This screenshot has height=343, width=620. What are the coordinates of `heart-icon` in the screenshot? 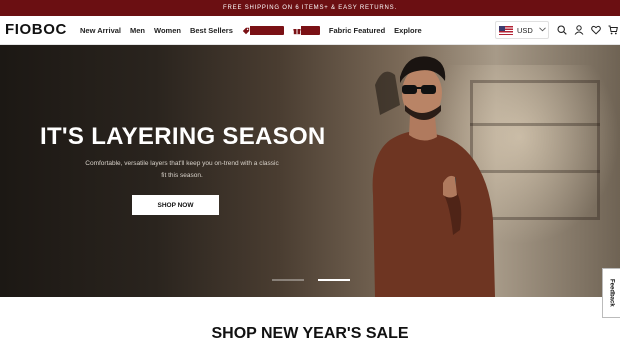 It's located at (595, 29).